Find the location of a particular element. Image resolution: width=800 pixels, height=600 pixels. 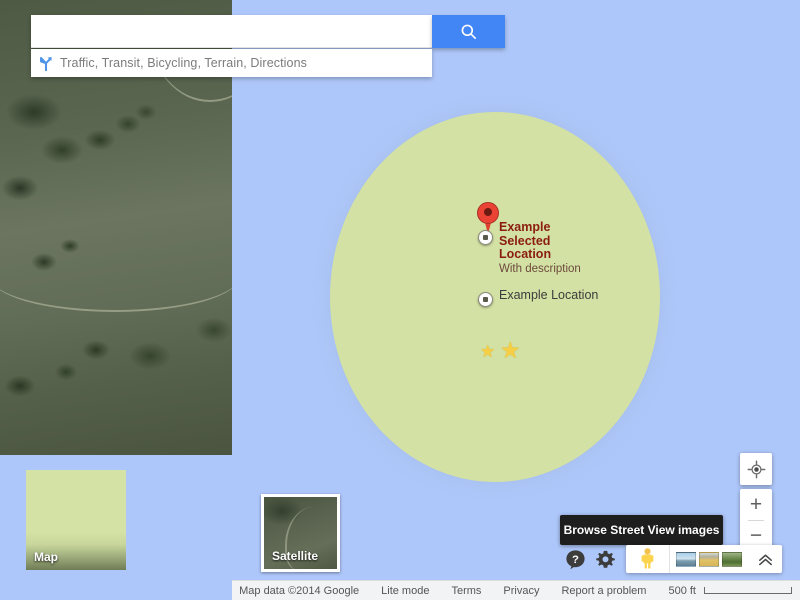

search-button is located at coordinates (468, 31).